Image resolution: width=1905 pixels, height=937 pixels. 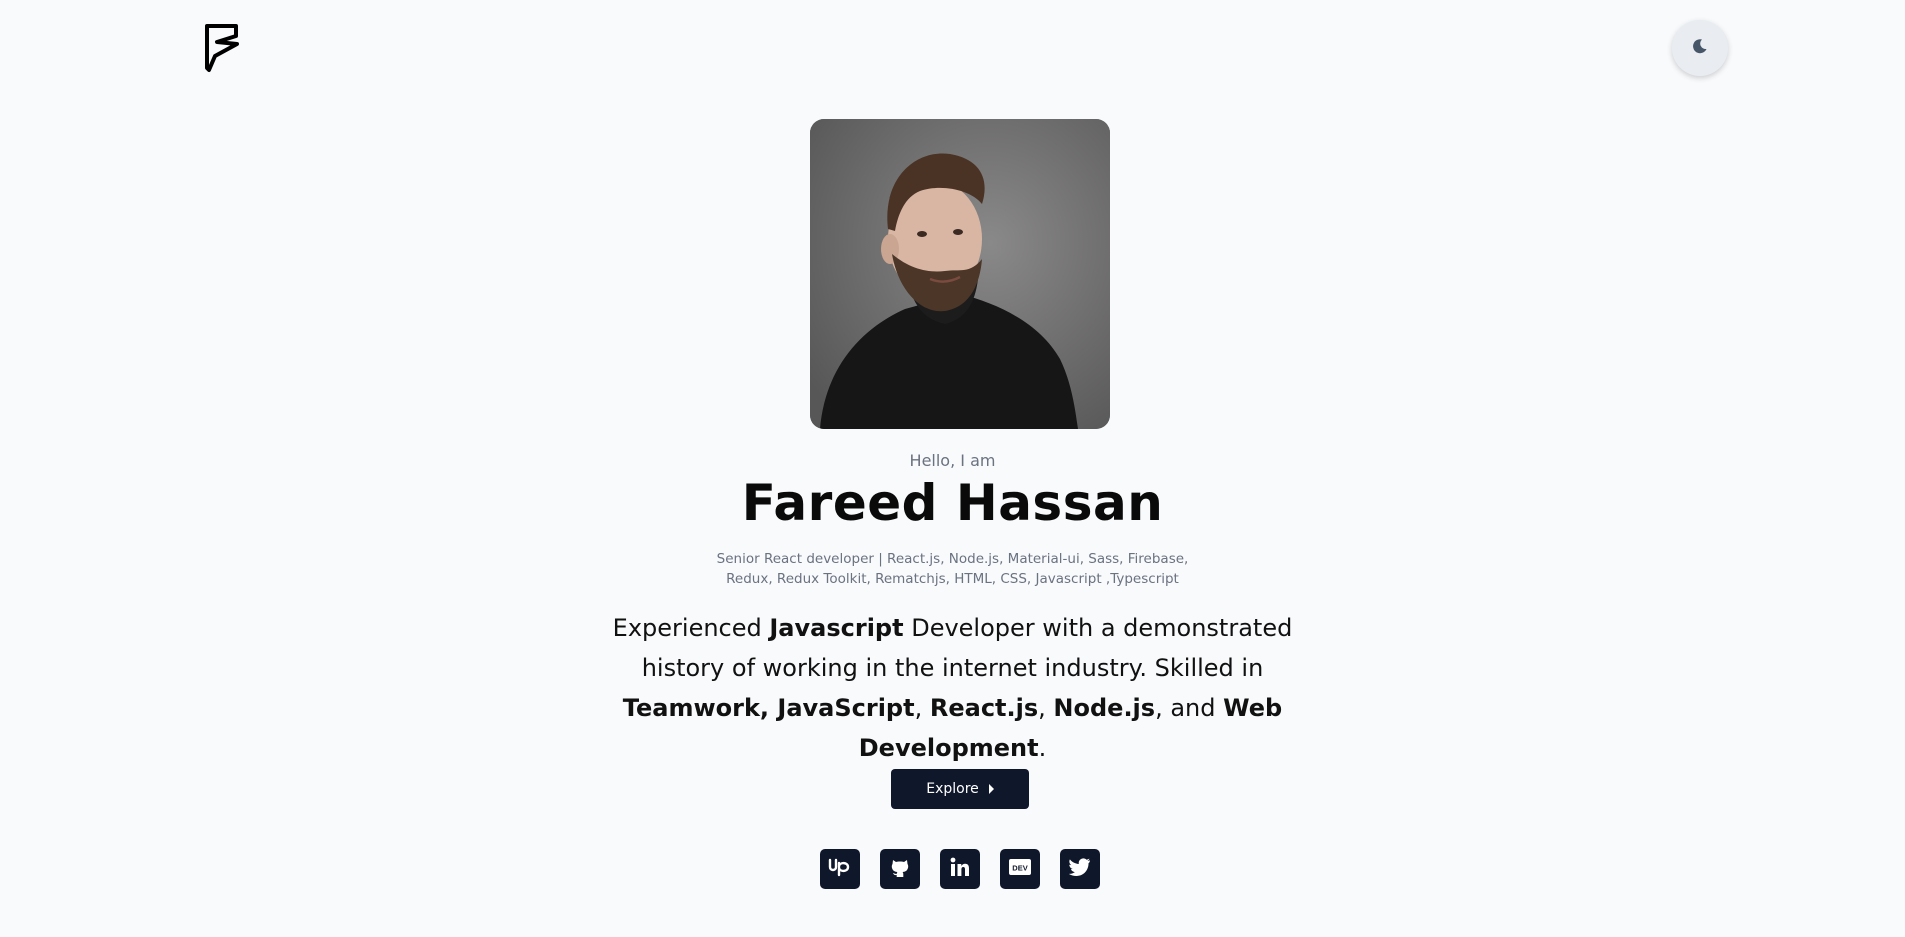 What do you see at coordinates (1189, 708) in the screenshot?
I see `bio-text: , and` at bounding box center [1189, 708].